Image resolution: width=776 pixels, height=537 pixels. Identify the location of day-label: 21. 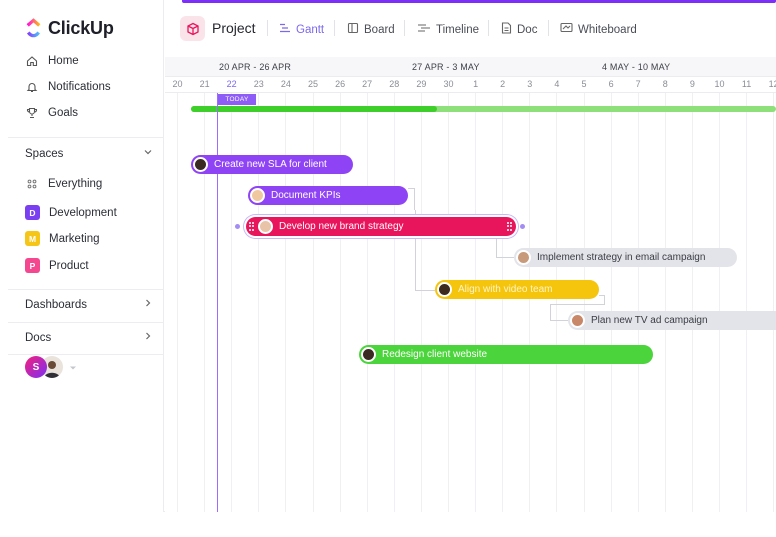
(204, 84).